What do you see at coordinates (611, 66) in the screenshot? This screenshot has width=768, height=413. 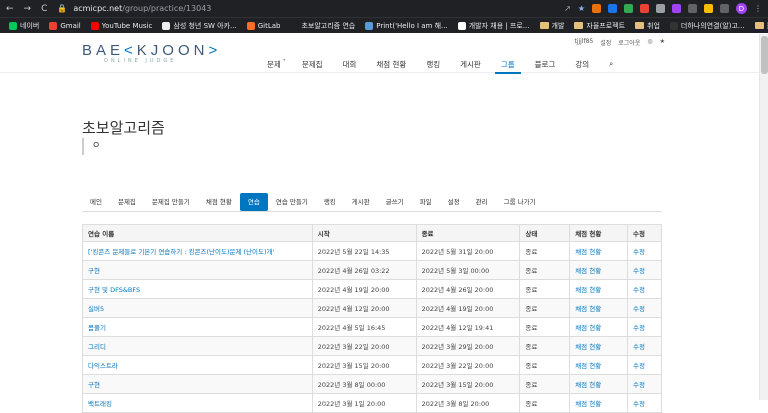 I see `search-icon: ⌕` at bounding box center [611, 66].